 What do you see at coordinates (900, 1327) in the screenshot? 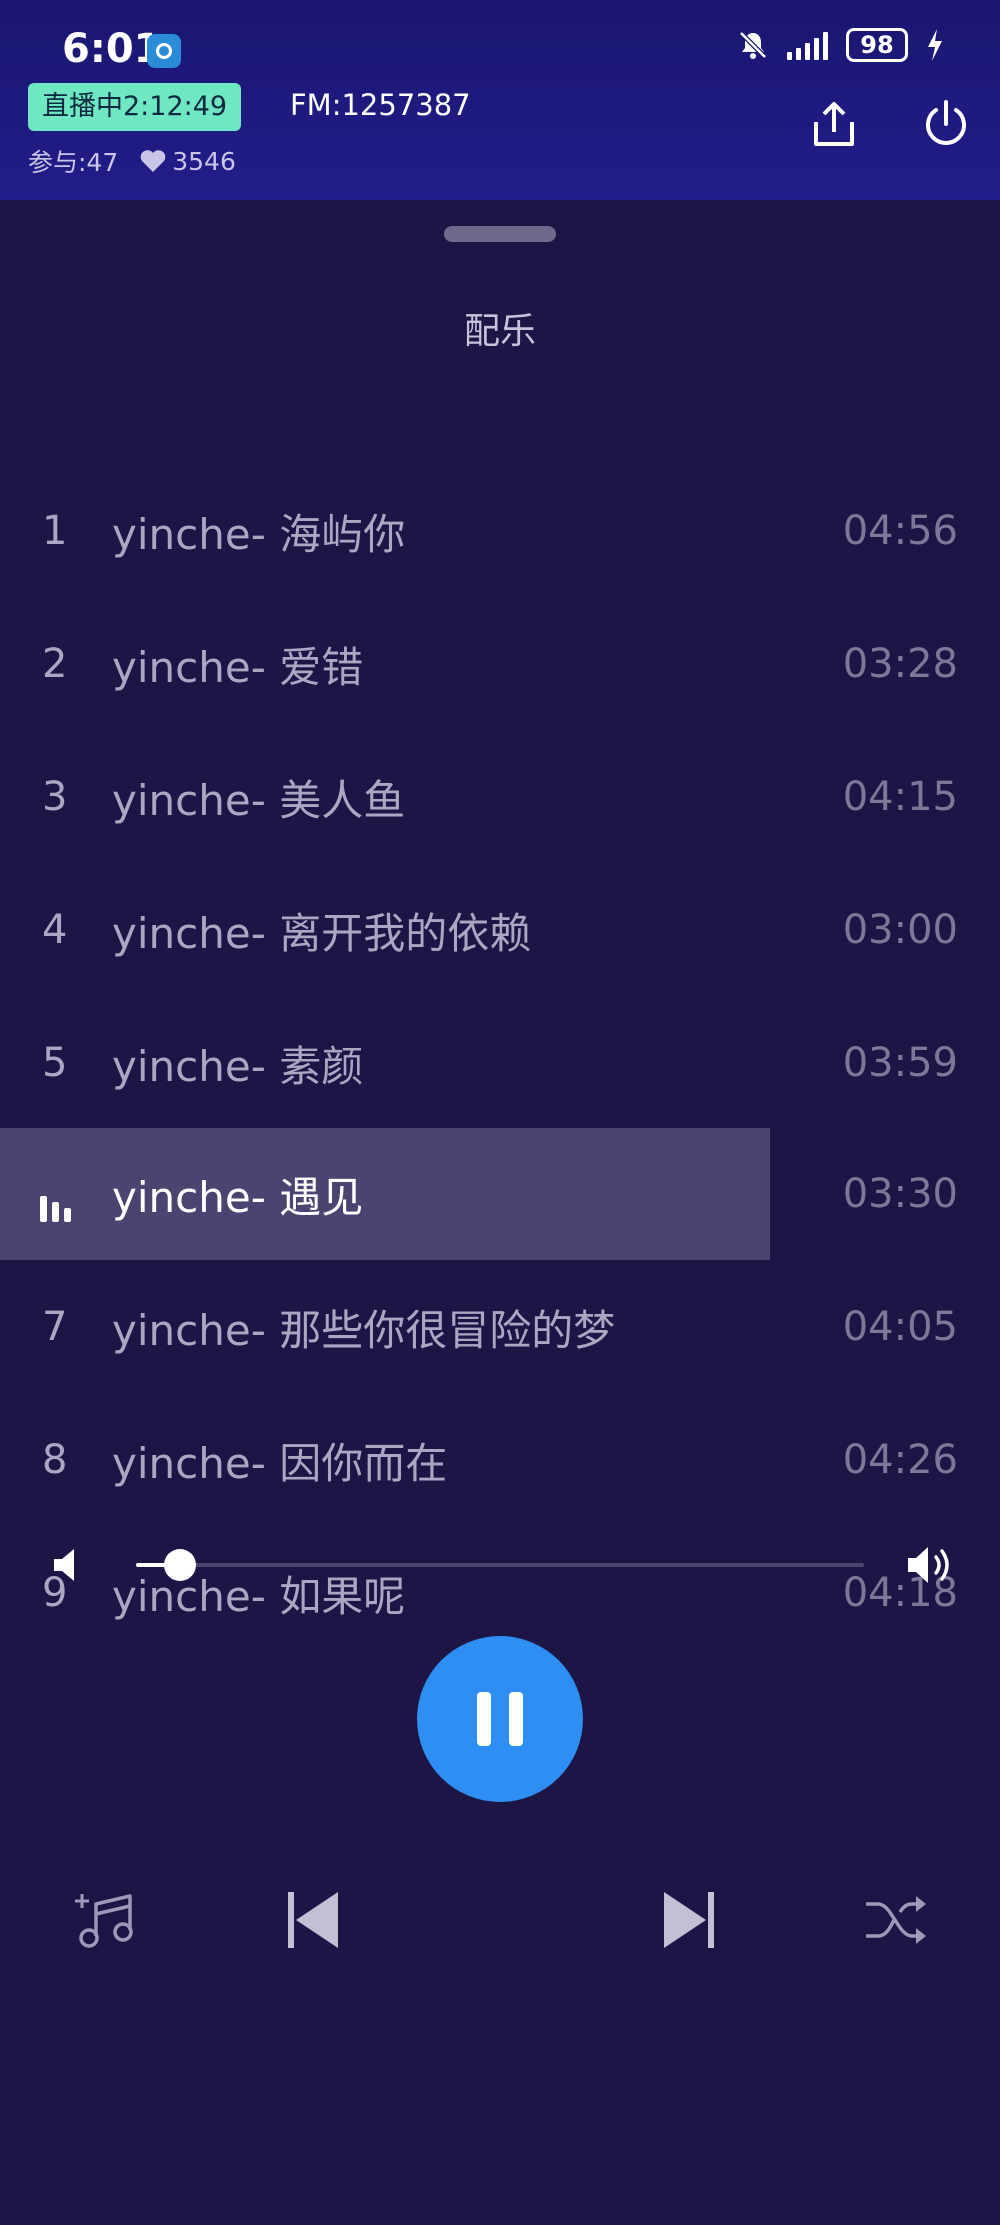
I see `track-duration: 04:05` at bounding box center [900, 1327].